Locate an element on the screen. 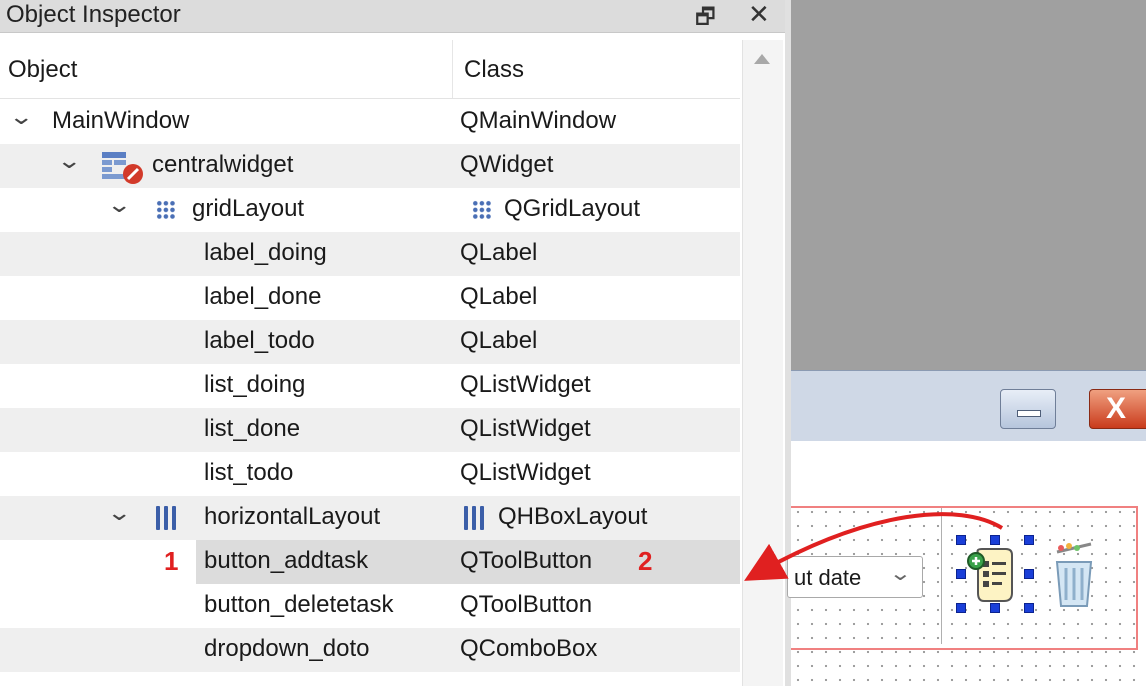 The image size is (1146, 686). object-name: label_doing is located at coordinates (265, 252).